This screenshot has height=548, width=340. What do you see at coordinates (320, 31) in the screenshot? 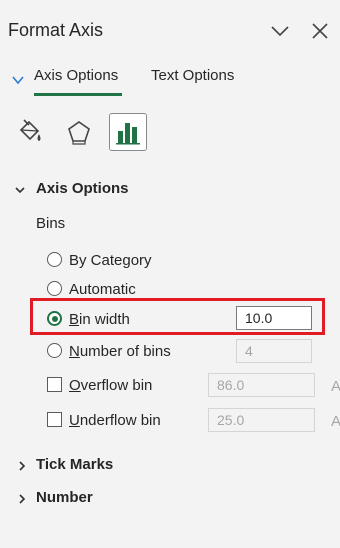
I see `close-icon` at bounding box center [320, 31].